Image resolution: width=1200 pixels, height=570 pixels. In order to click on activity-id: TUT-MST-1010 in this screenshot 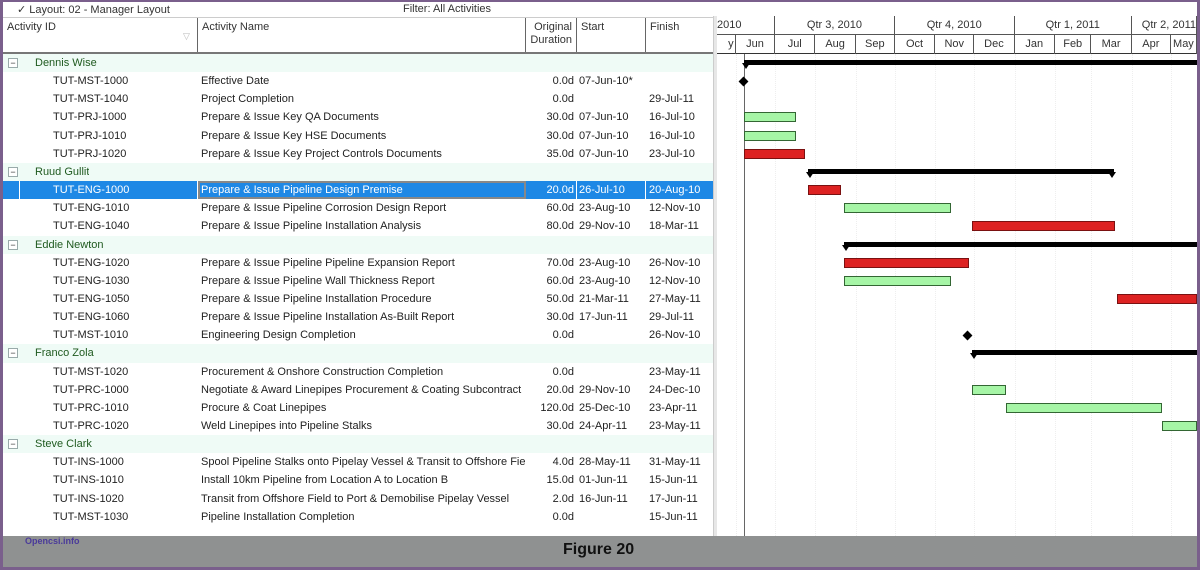, I will do `click(91, 335)`.